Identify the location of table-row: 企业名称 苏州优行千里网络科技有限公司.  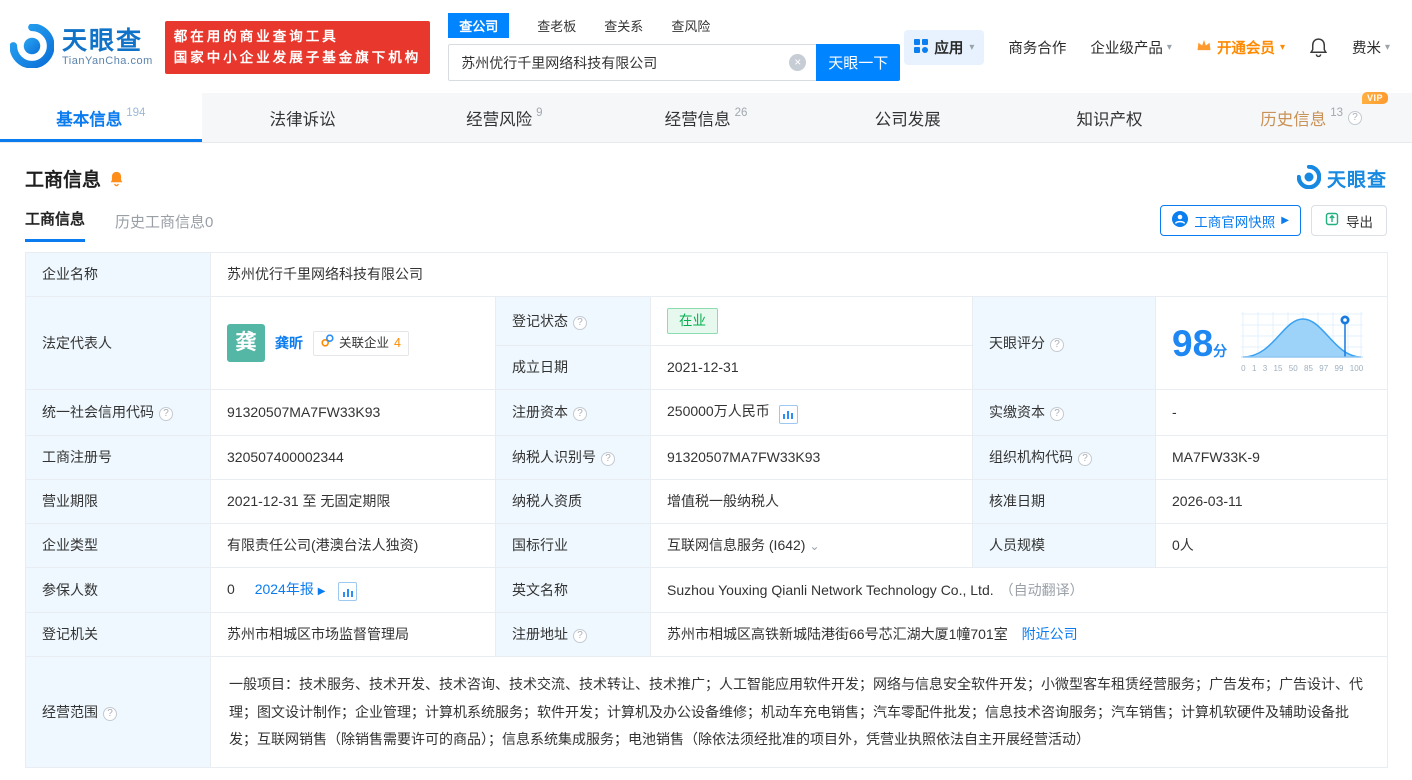
(707, 274).